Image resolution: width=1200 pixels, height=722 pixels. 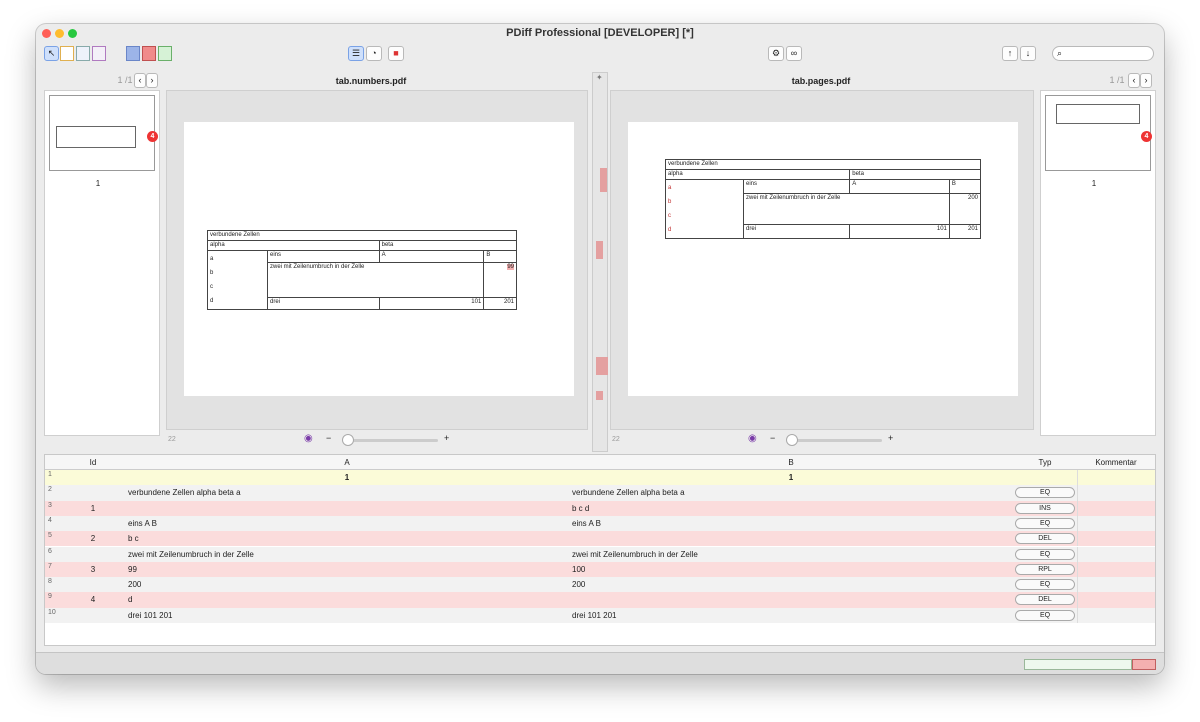 What do you see at coordinates (362, 235) in the screenshot?
I see `left-table-header: verbundene Zellen` at bounding box center [362, 235].